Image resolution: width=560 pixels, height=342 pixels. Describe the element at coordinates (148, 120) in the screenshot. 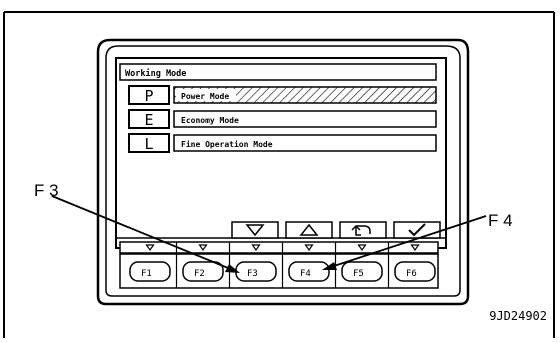

I see `mode-key-letter: E` at that location.